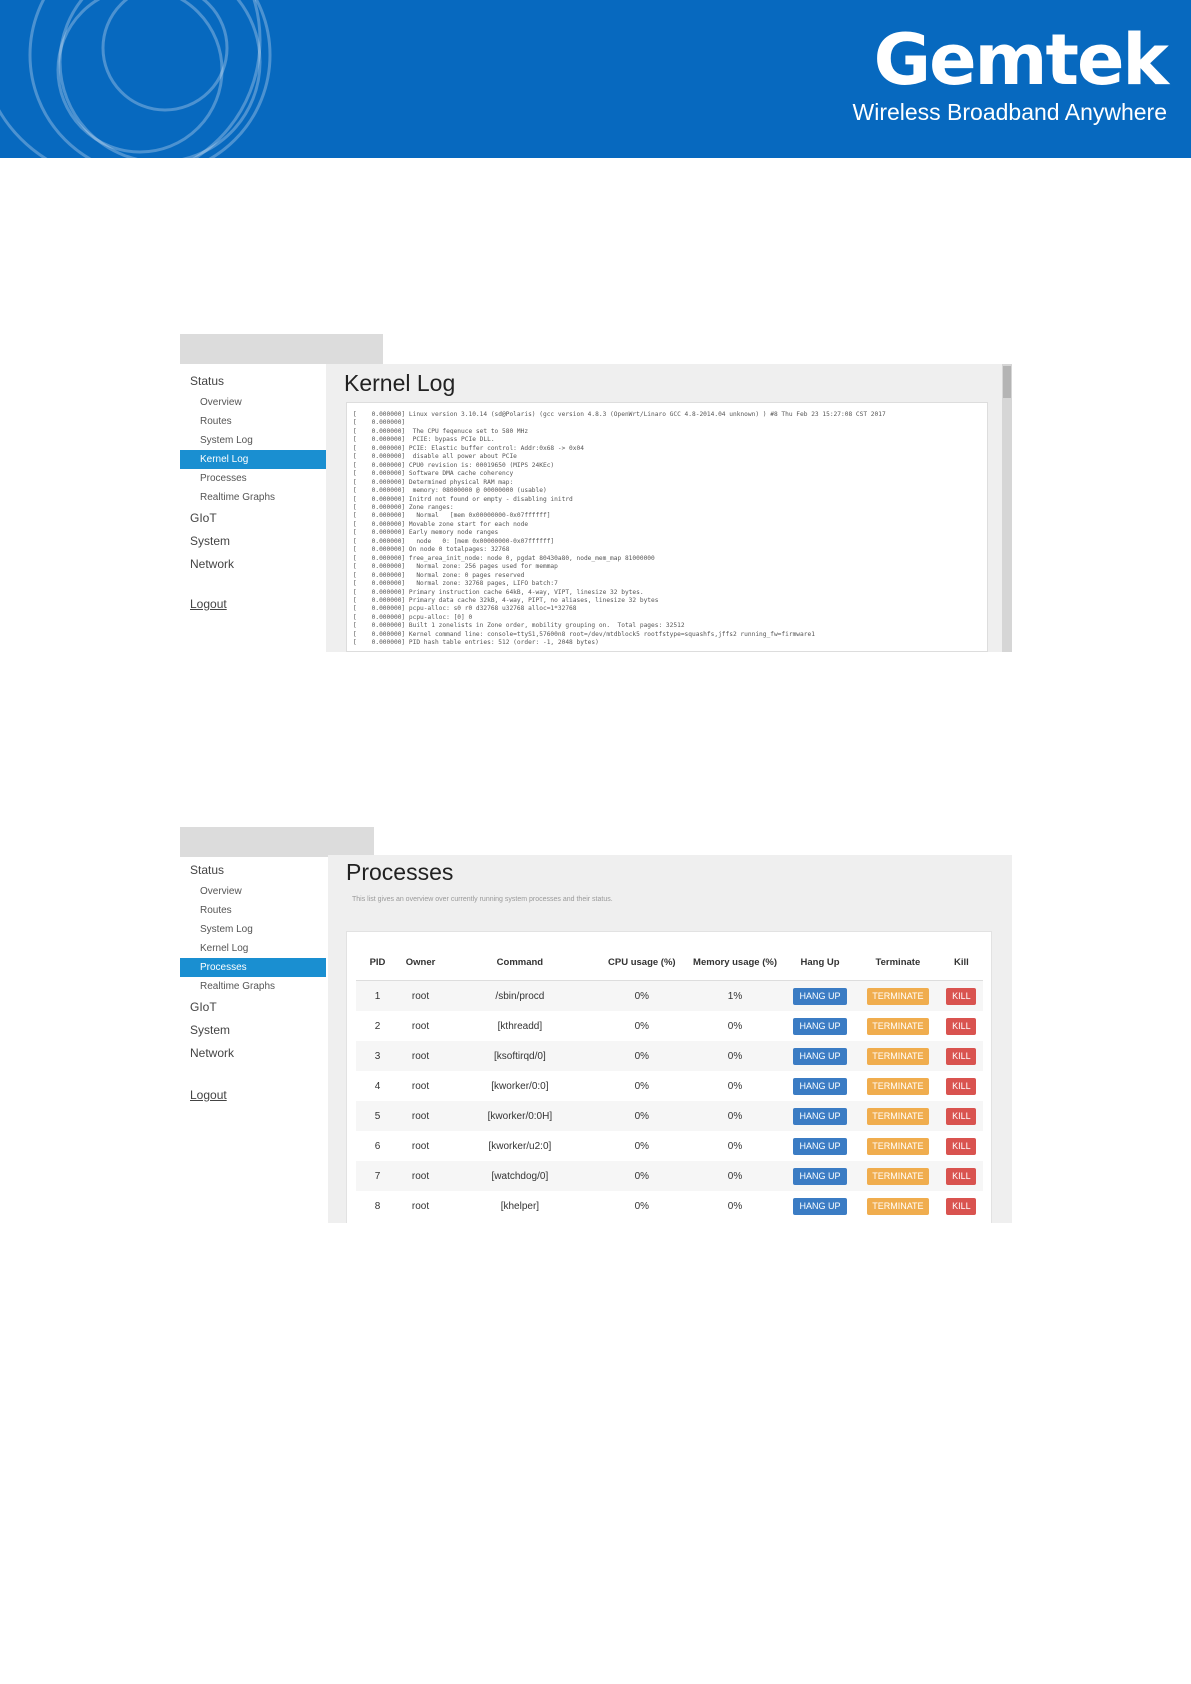 The width and height of the screenshot is (1191, 1684). I want to click on table-row: 1 root/sbin/procd 0% 1% HANG UP TERMINATE KILL, so click(669, 995).